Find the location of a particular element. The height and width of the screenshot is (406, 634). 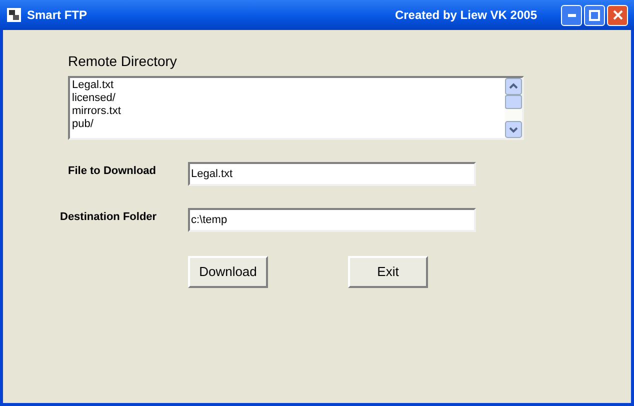

scroll-thumb is located at coordinates (513, 102).